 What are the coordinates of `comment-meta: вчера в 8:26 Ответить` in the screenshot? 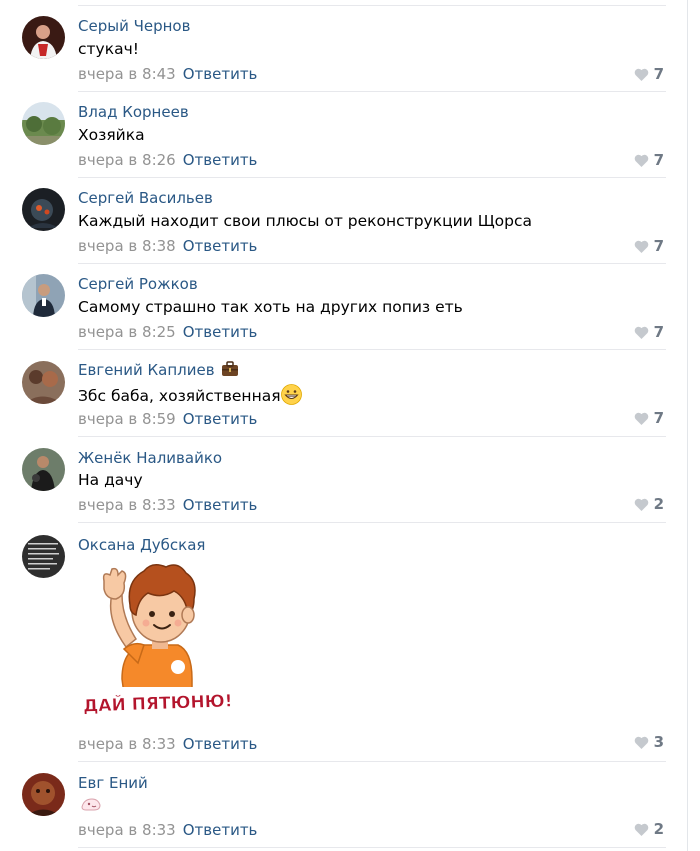 It's located at (167, 160).